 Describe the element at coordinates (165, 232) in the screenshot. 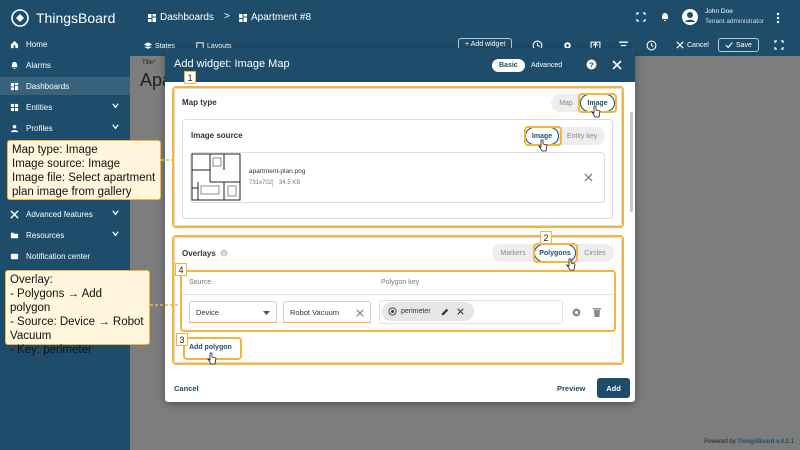

I see `callout-connectors` at that location.